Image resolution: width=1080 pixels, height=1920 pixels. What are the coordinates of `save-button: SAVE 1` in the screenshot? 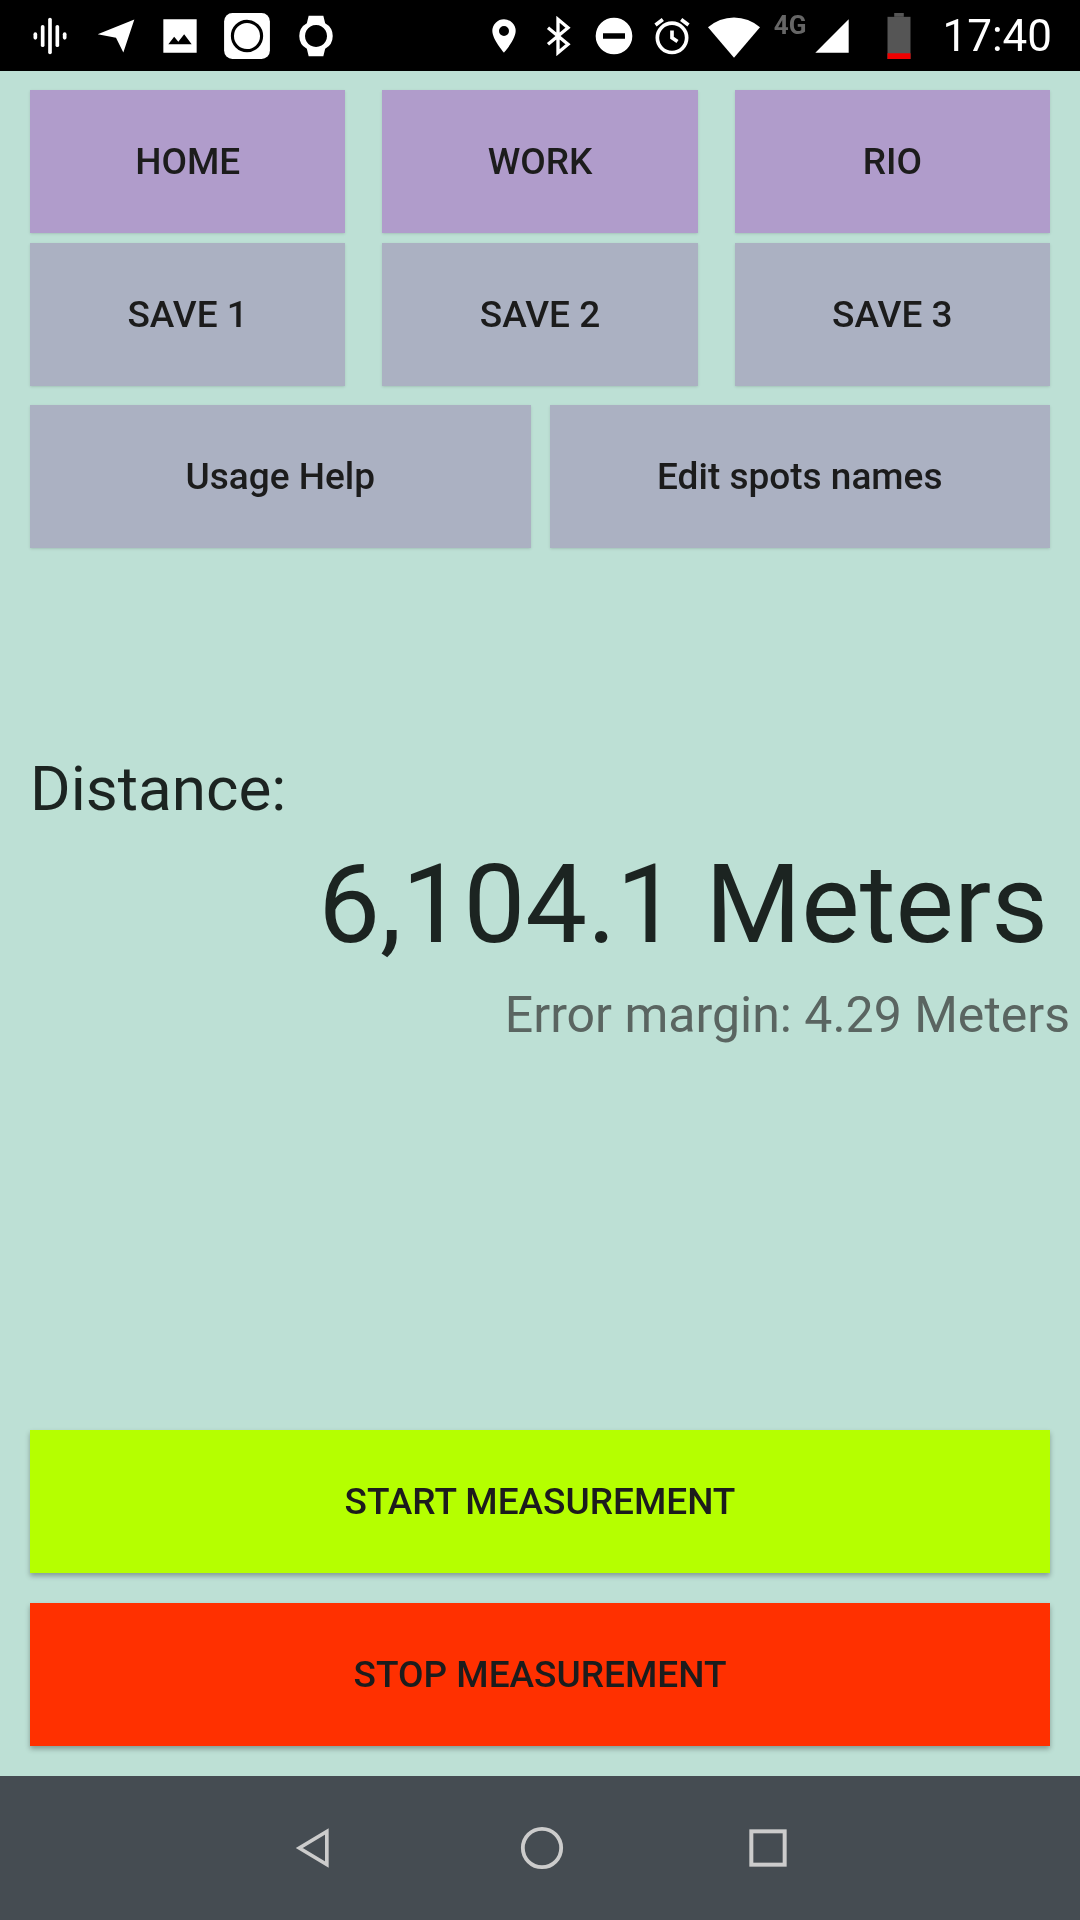 It's located at (188, 314).